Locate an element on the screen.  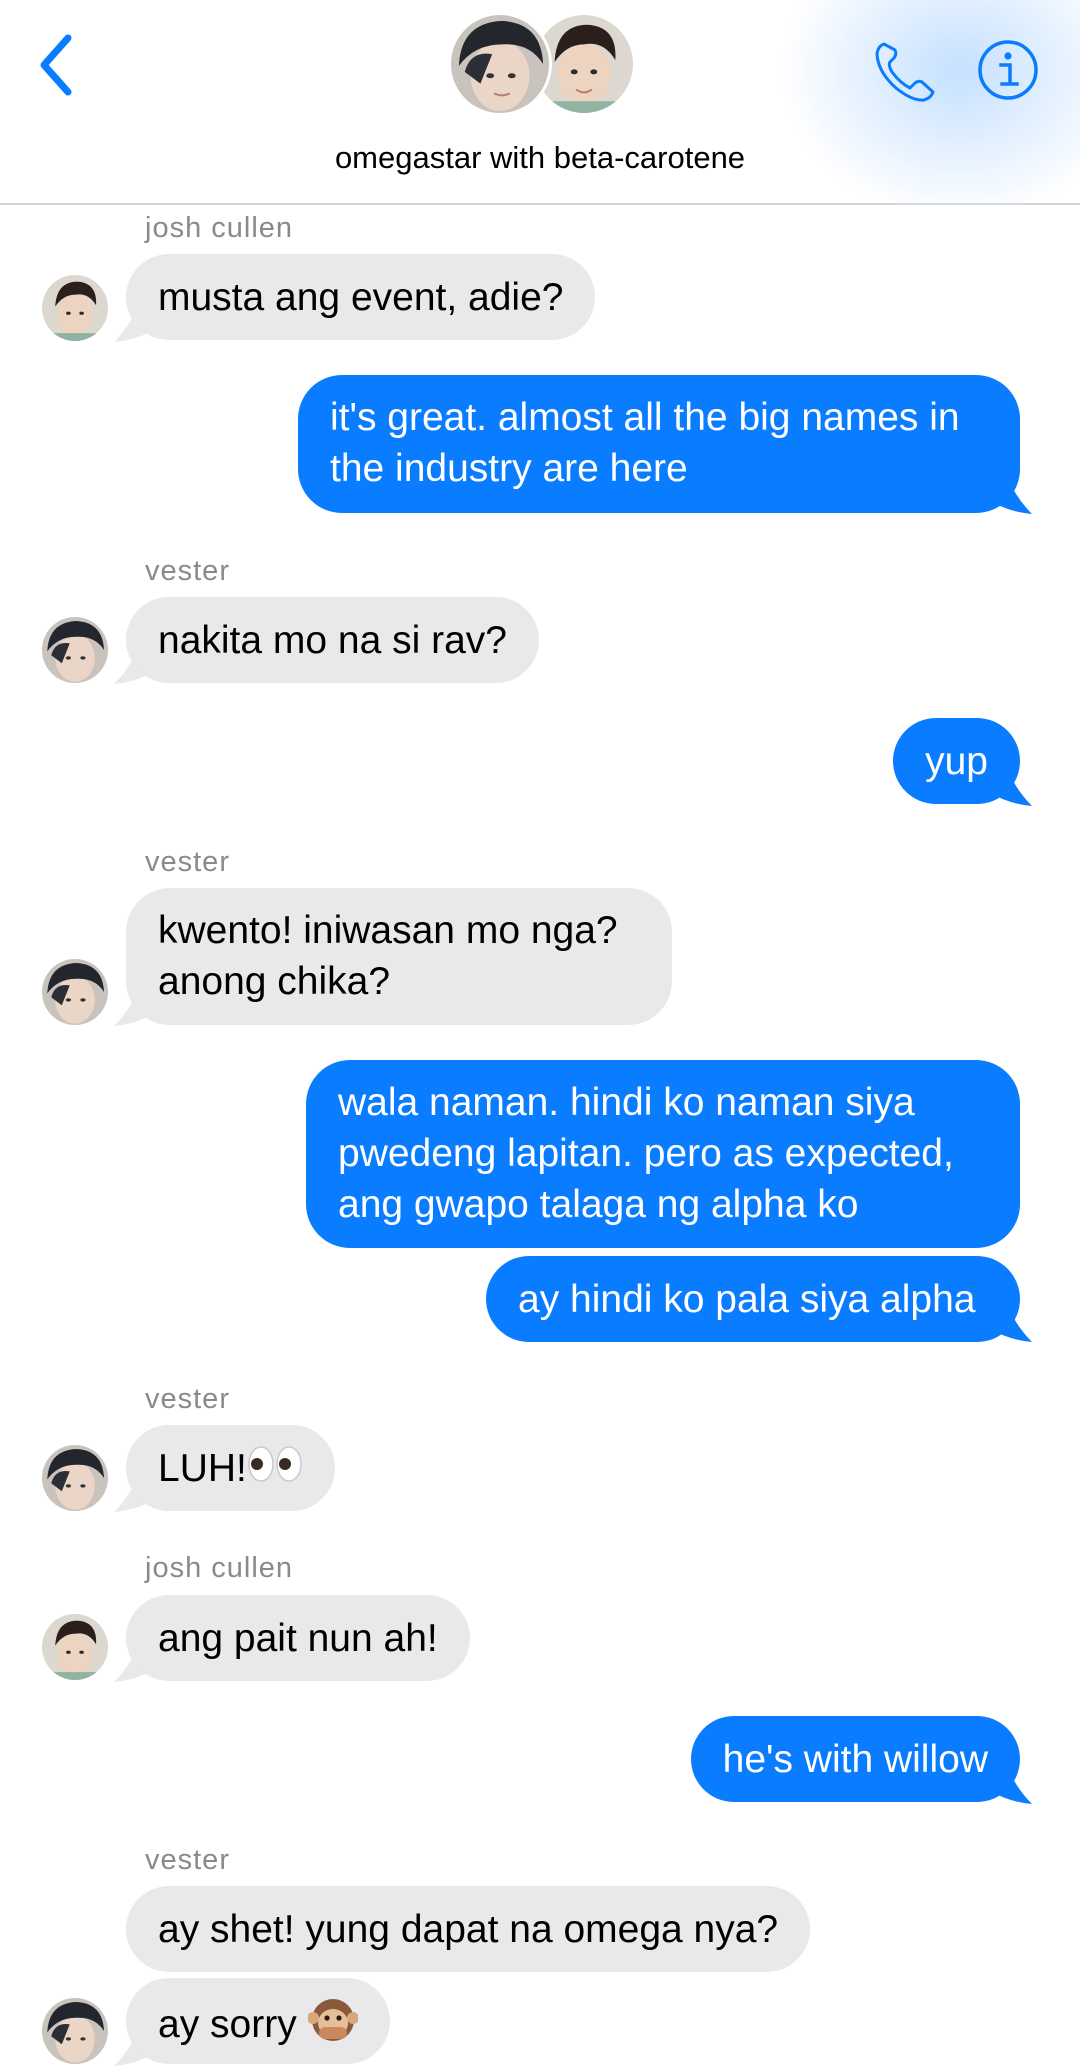
chevron-left-icon is located at coordinates (56, 65).